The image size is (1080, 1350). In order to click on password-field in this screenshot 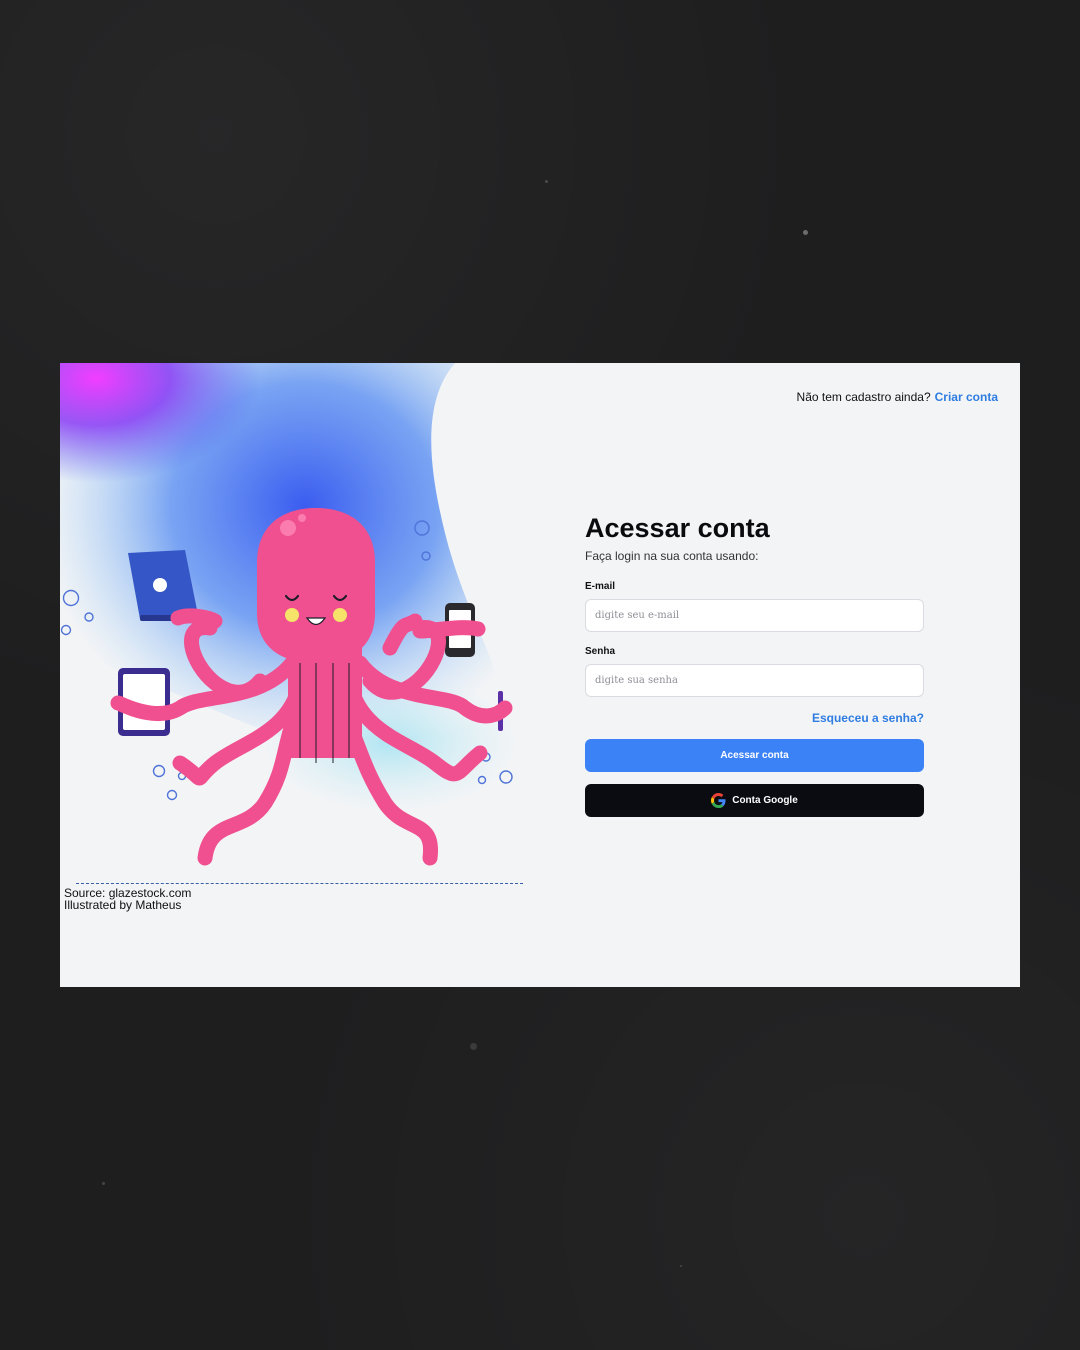, I will do `click(754, 680)`.